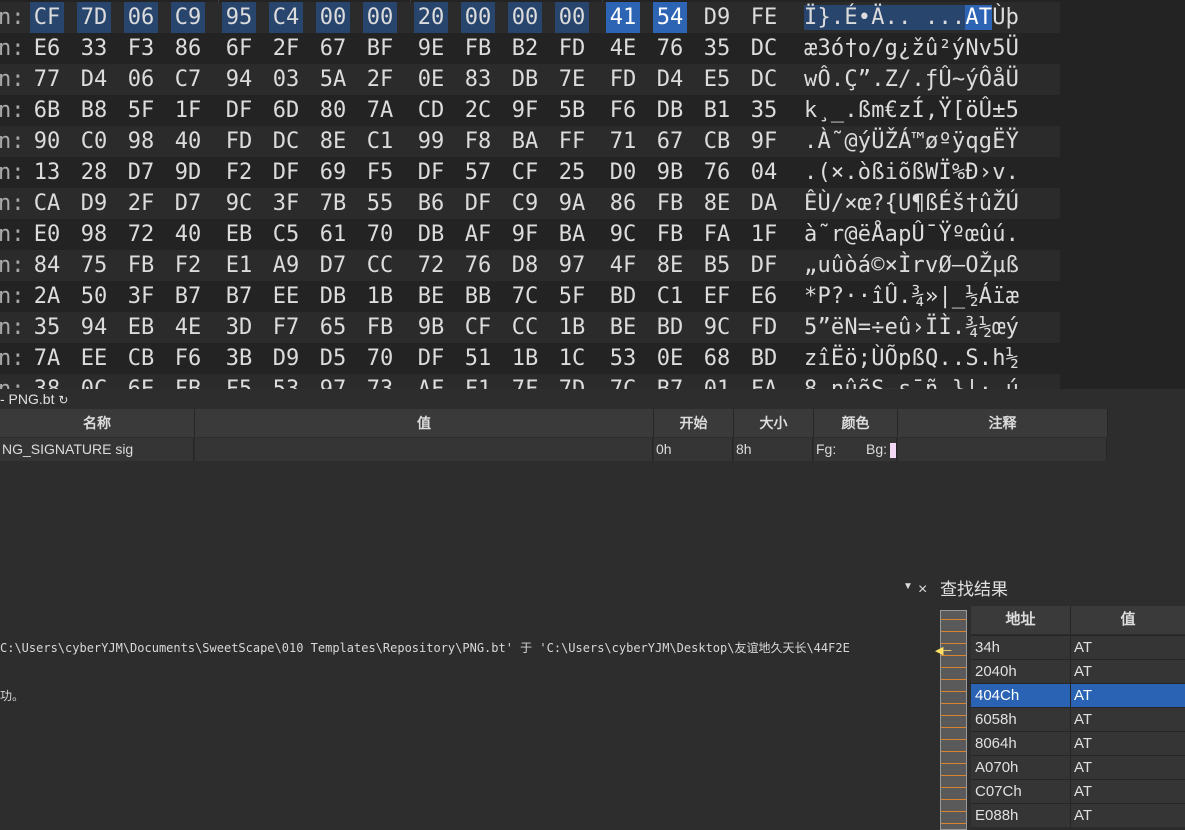 The height and width of the screenshot is (830, 1185). Describe the element at coordinates (431, 48) in the screenshot. I see `hex-byte: 9E` at that location.